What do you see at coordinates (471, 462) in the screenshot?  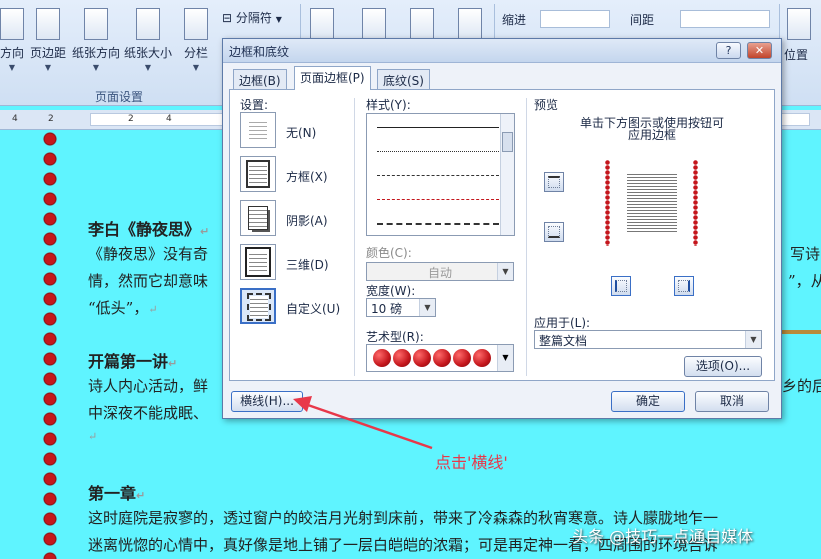 I see `annotation-text: 点击'横线'` at bounding box center [471, 462].